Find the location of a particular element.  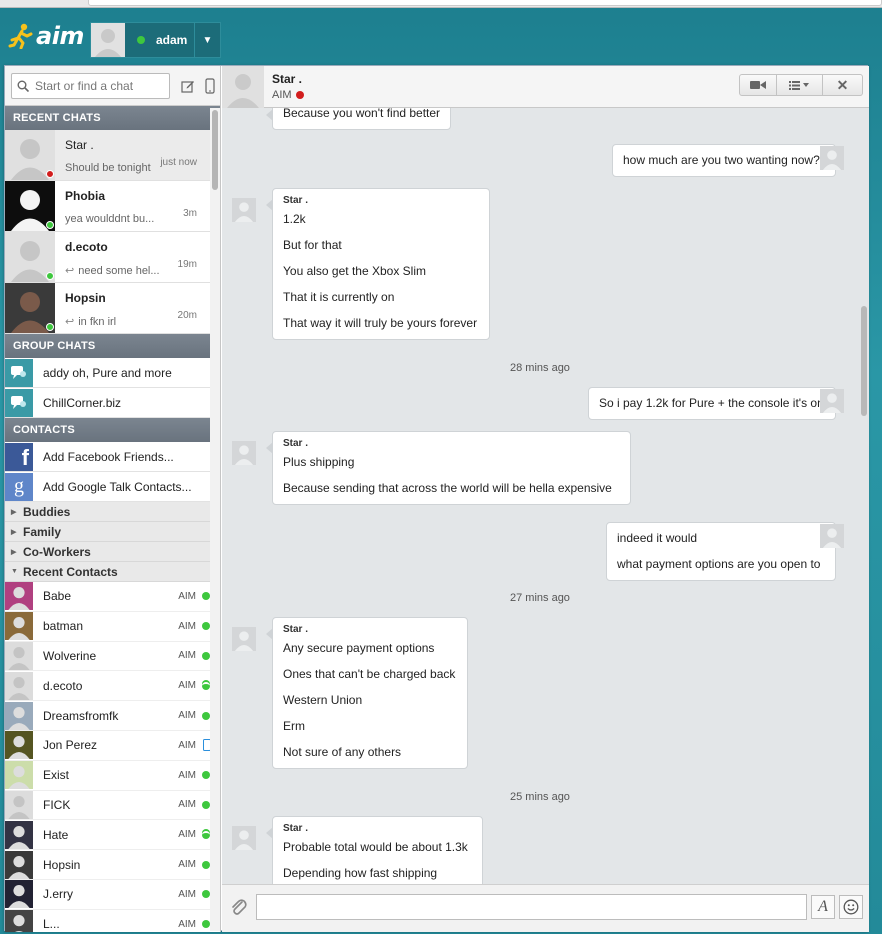

contact-name: Jon Perez is located at coordinates (70, 745).